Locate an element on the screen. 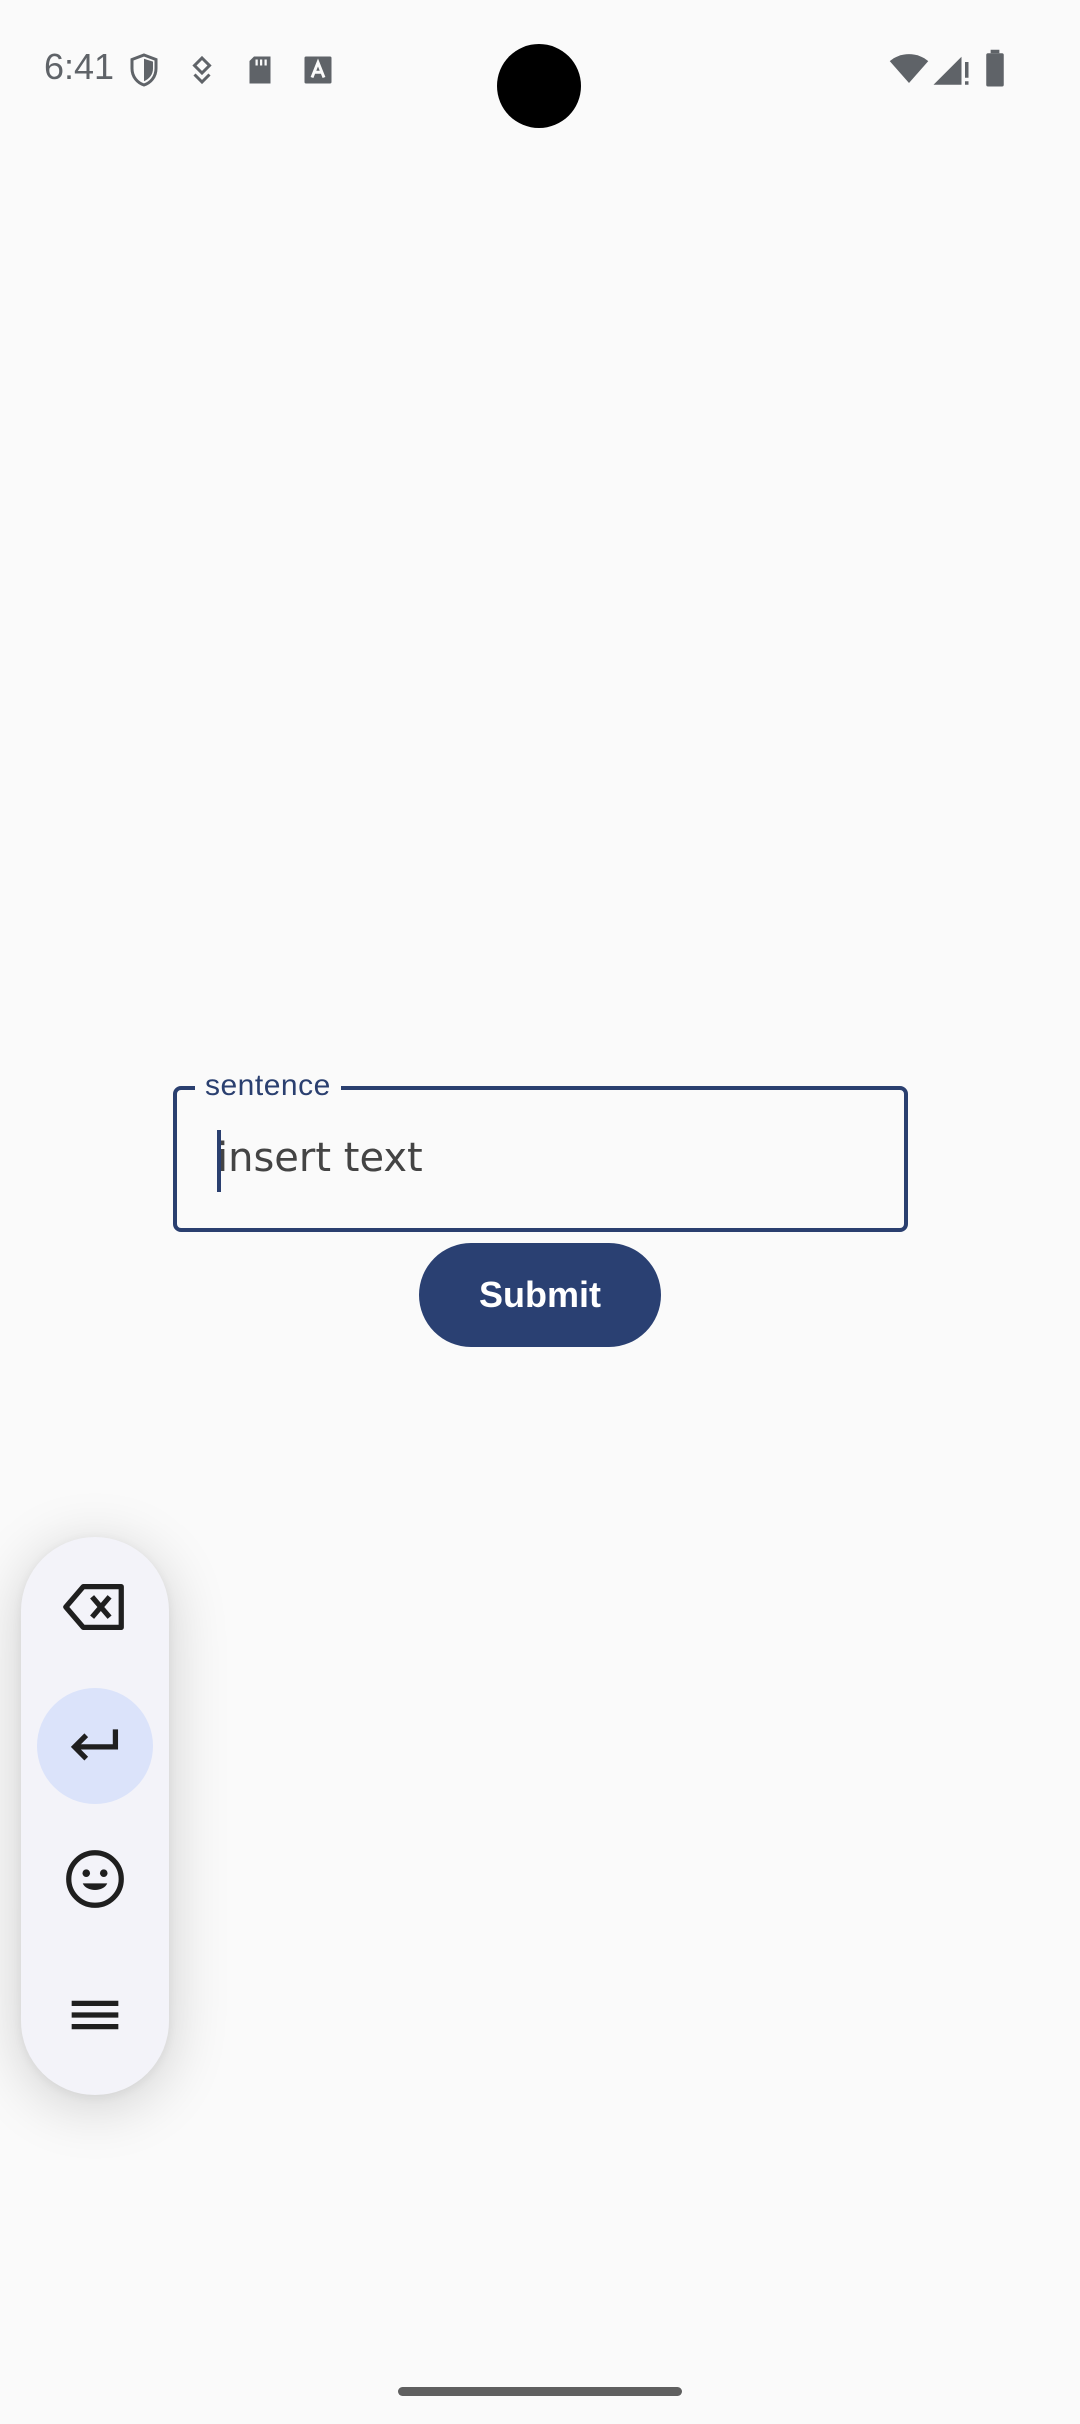 The width and height of the screenshot is (1080, 2424). sentence-field: sentence is located at coordinates (540, 1149).